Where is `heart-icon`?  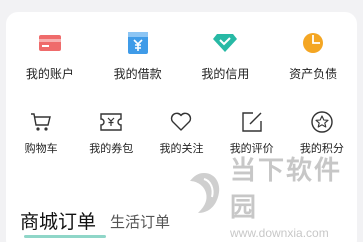 heart-icon is located at coordinates (181, 122).